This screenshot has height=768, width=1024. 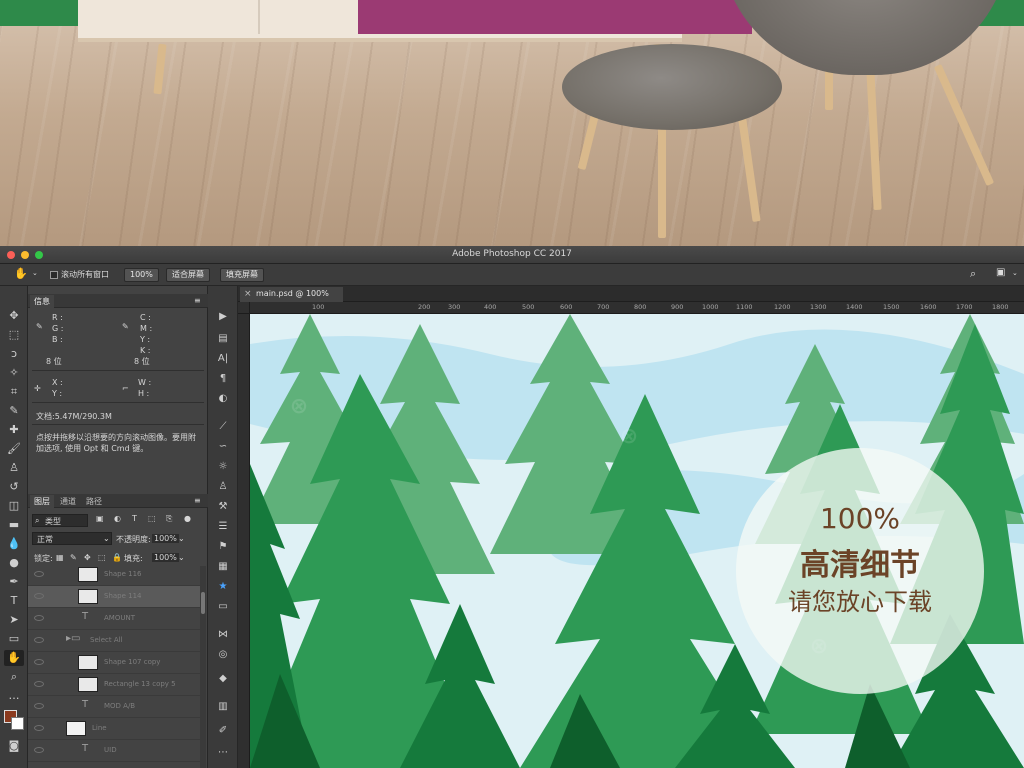 I want to click on scrollbar-thumb, so click(x=203, y=603).